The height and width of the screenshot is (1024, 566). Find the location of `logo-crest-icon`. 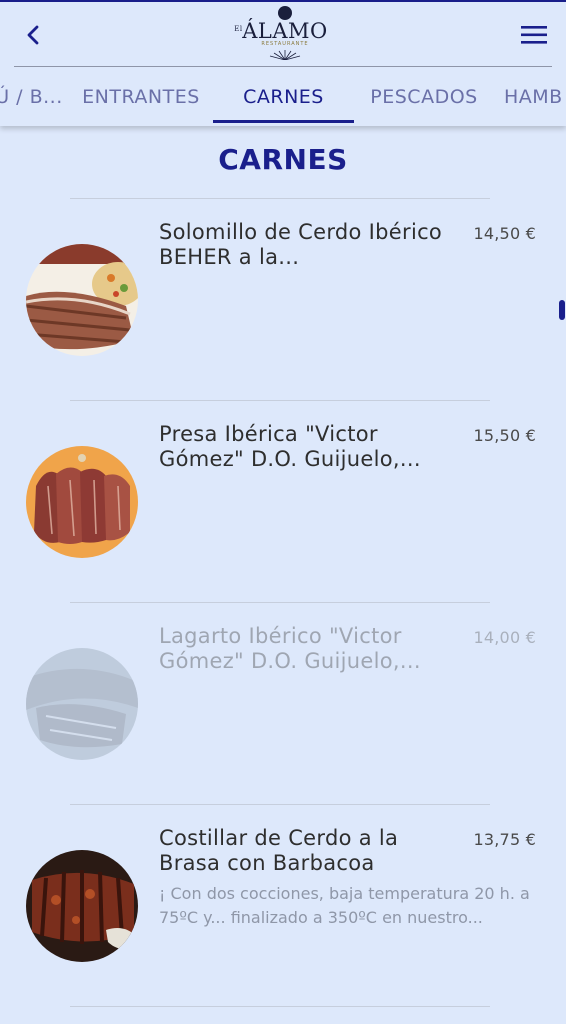

logo-crest-icon is located at coordinates (285, 13).